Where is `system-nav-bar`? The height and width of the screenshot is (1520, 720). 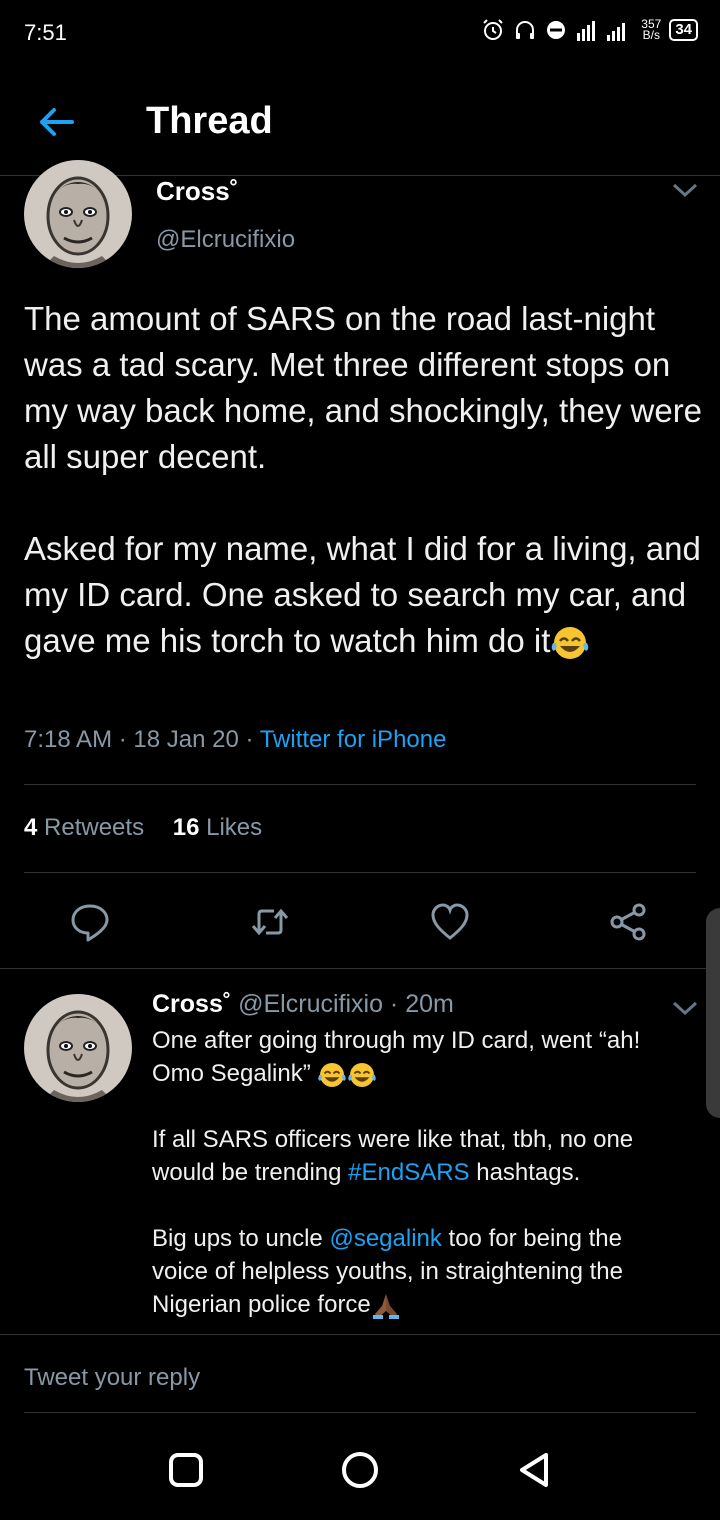
system-nav-bar is located at coordinates (360, 1470).